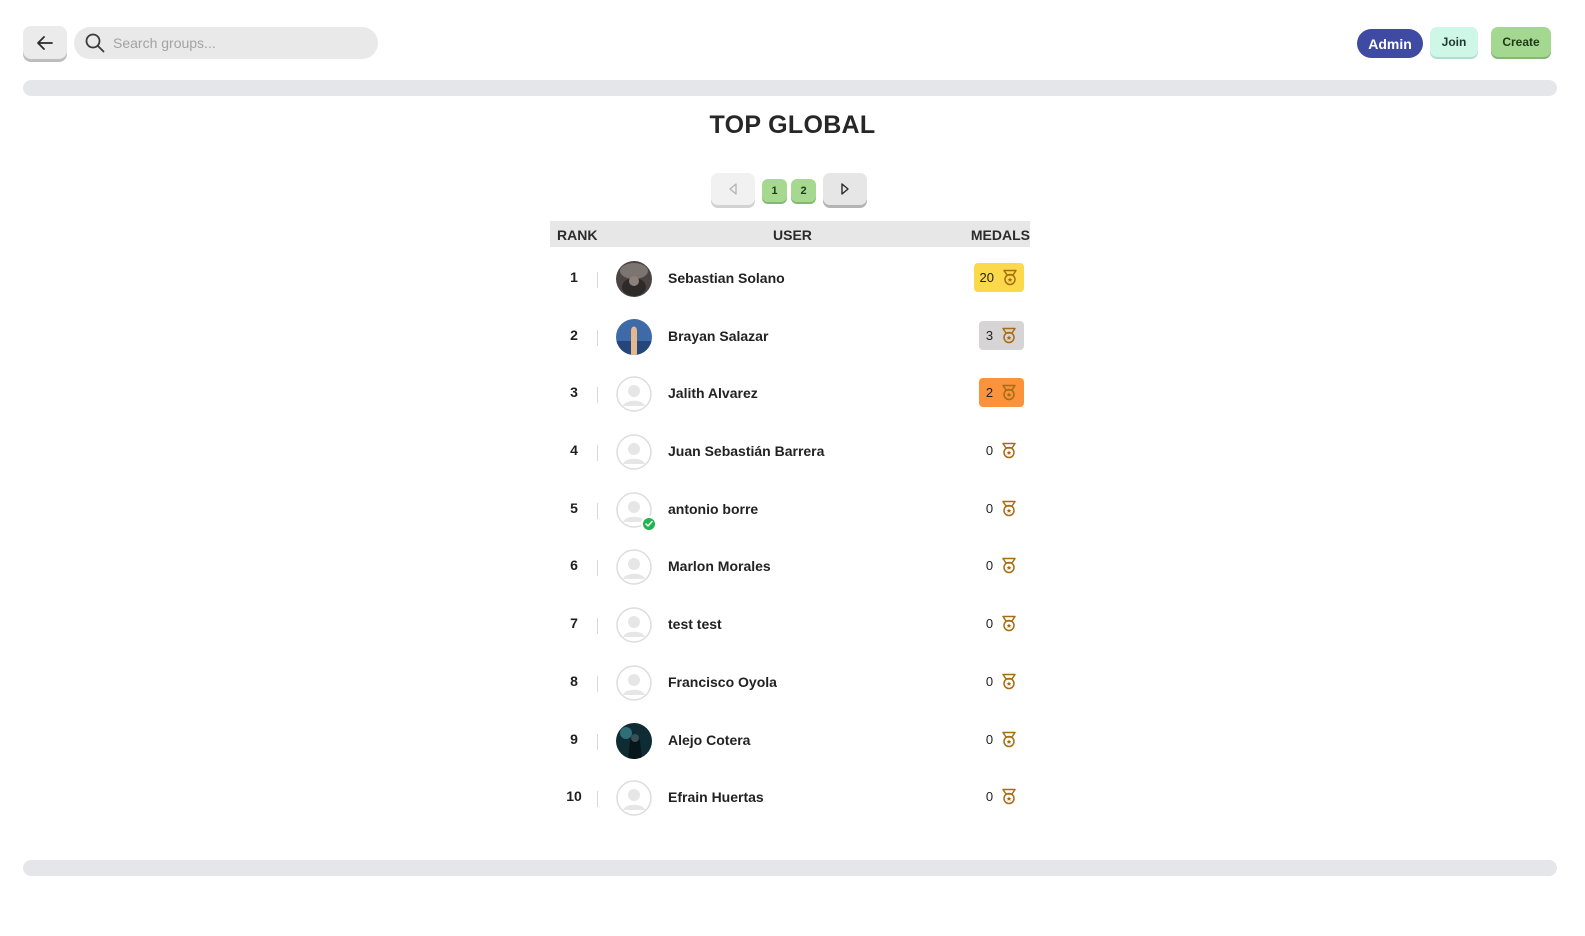 The image size is (1585, 936). Describe the element at coordinates (790, 680) in the screenshot. I see `table-row: 8 Francisco Oyola 0` at that location.